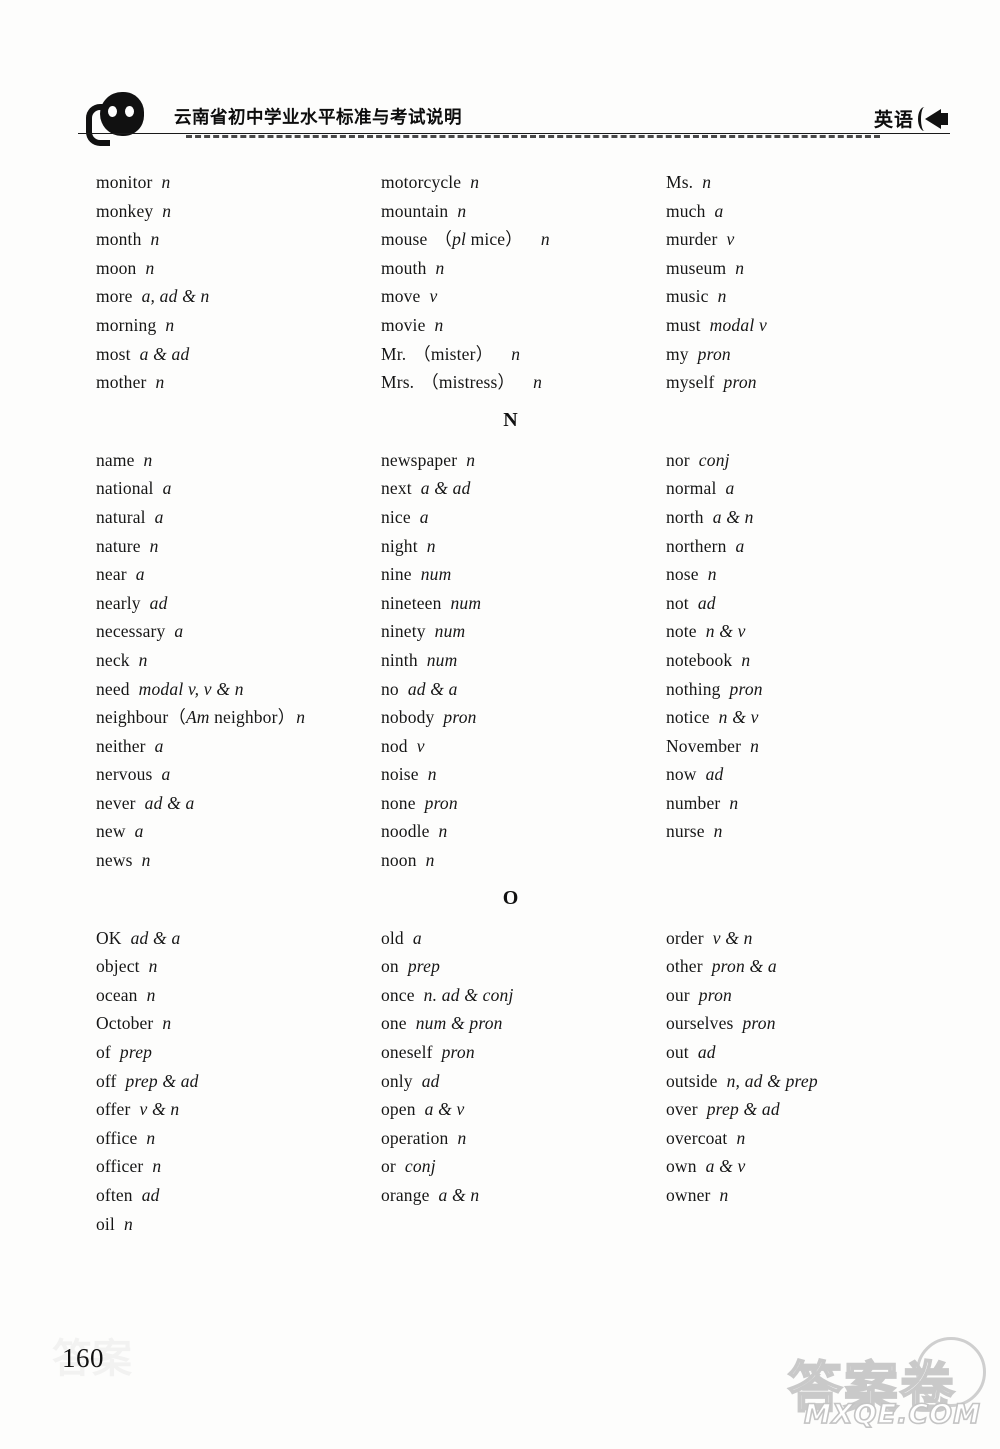  I want to click on dictionary-entry: Mr. （mister） n, so click(523, 354).